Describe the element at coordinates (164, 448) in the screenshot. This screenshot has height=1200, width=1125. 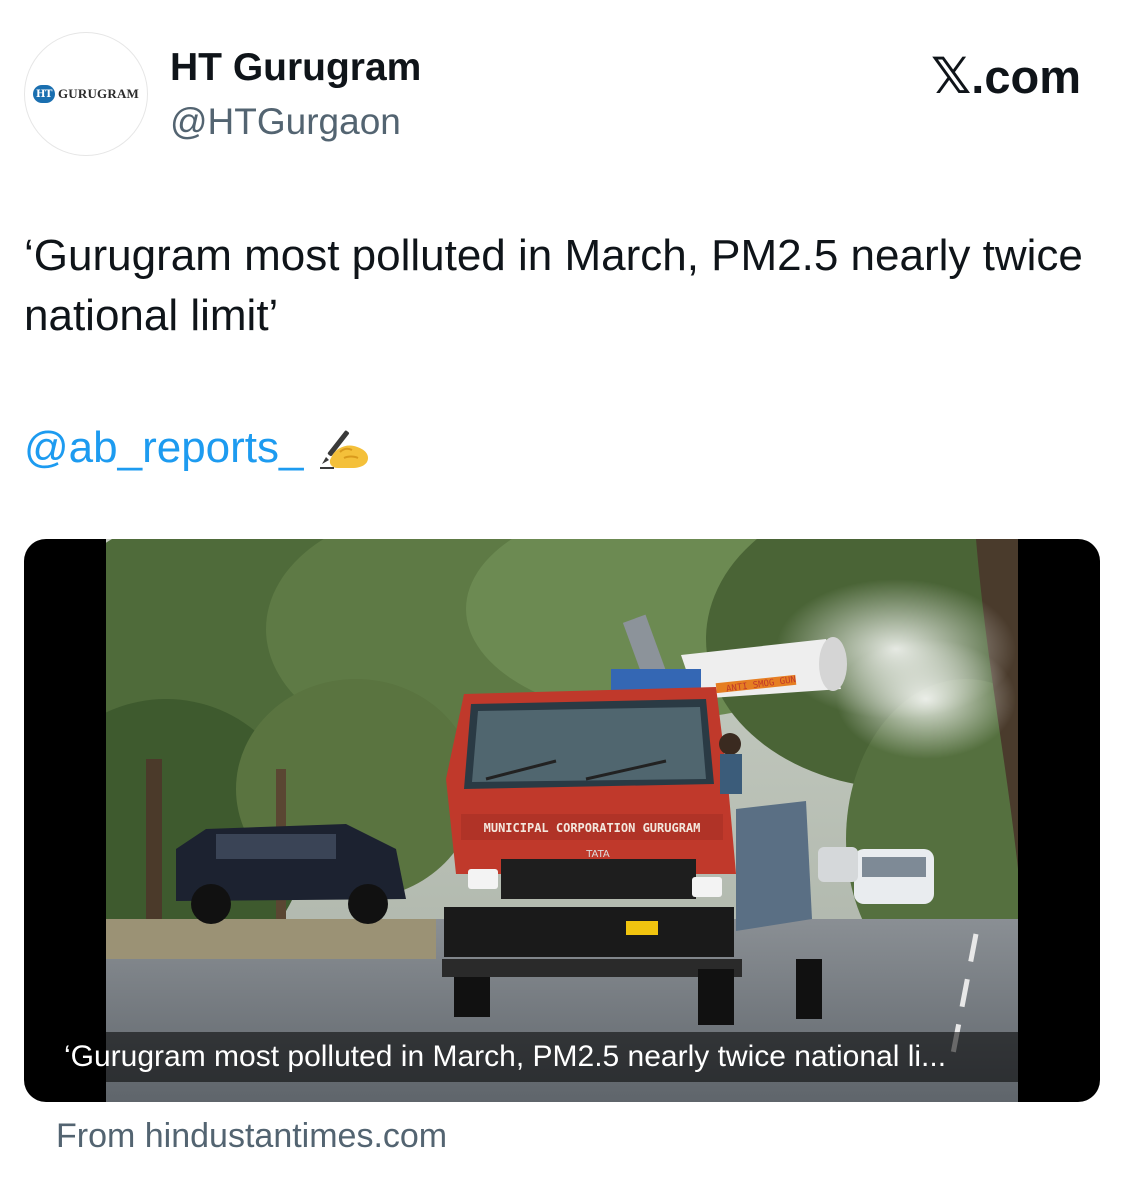
I see `mention-link: @ab_reports_` at that location.